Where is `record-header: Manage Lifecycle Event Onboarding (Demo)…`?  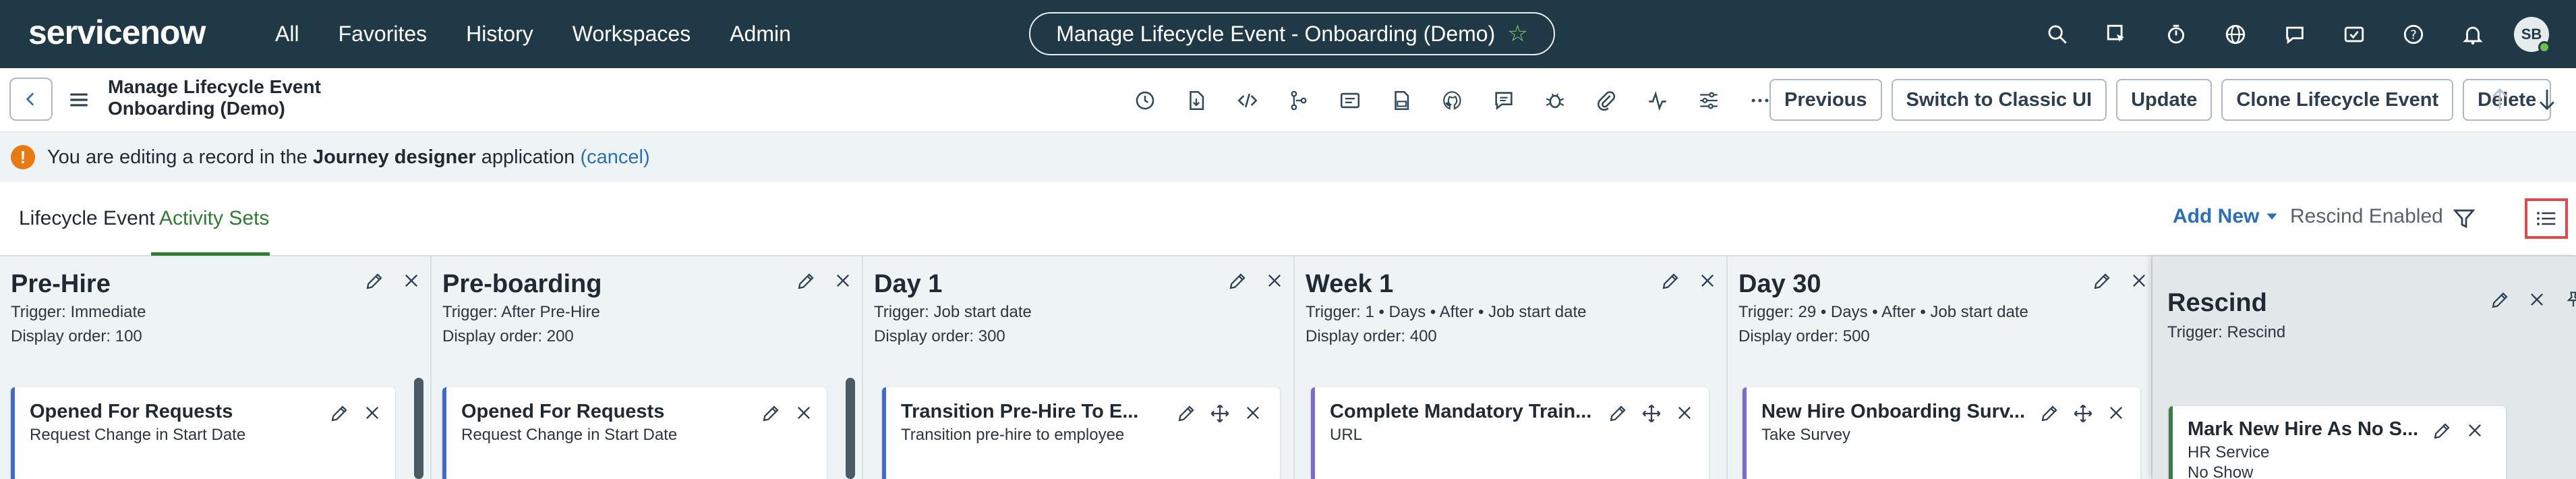
record-header: Manage Lifecycle Event Onboarding (Demo)… is located at coordinates (1288, 100).